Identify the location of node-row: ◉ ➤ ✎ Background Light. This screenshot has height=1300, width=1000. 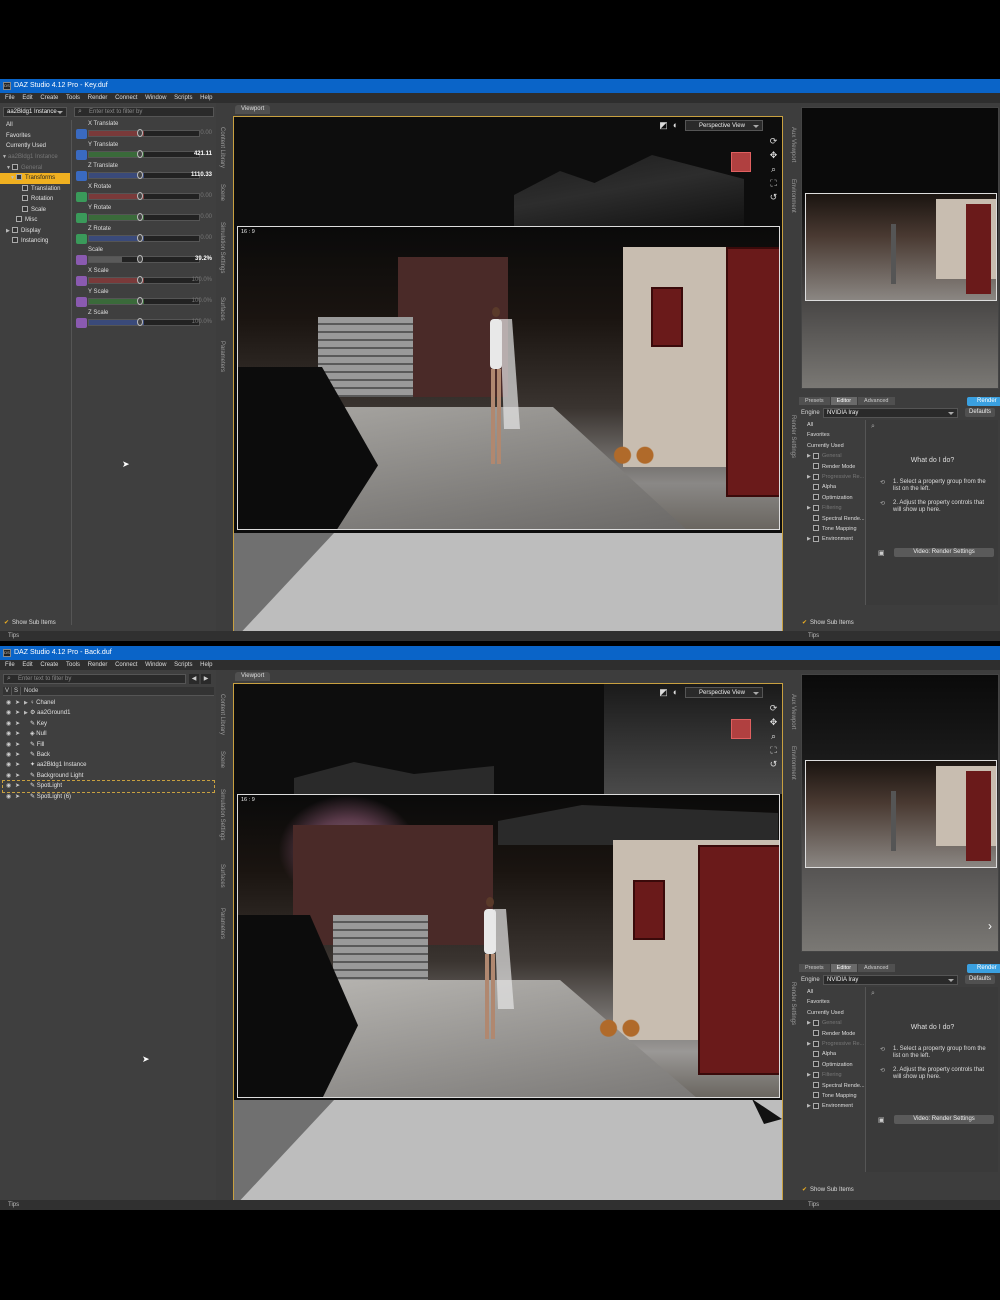
(108, 776).